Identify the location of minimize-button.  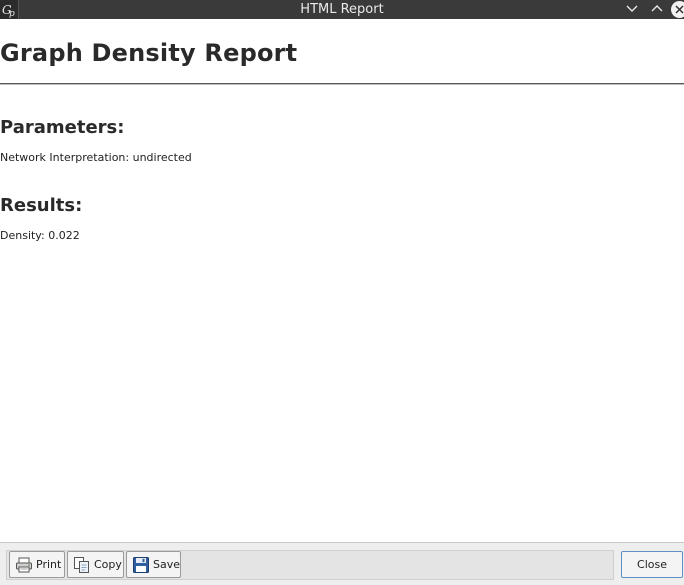
(632, 9).